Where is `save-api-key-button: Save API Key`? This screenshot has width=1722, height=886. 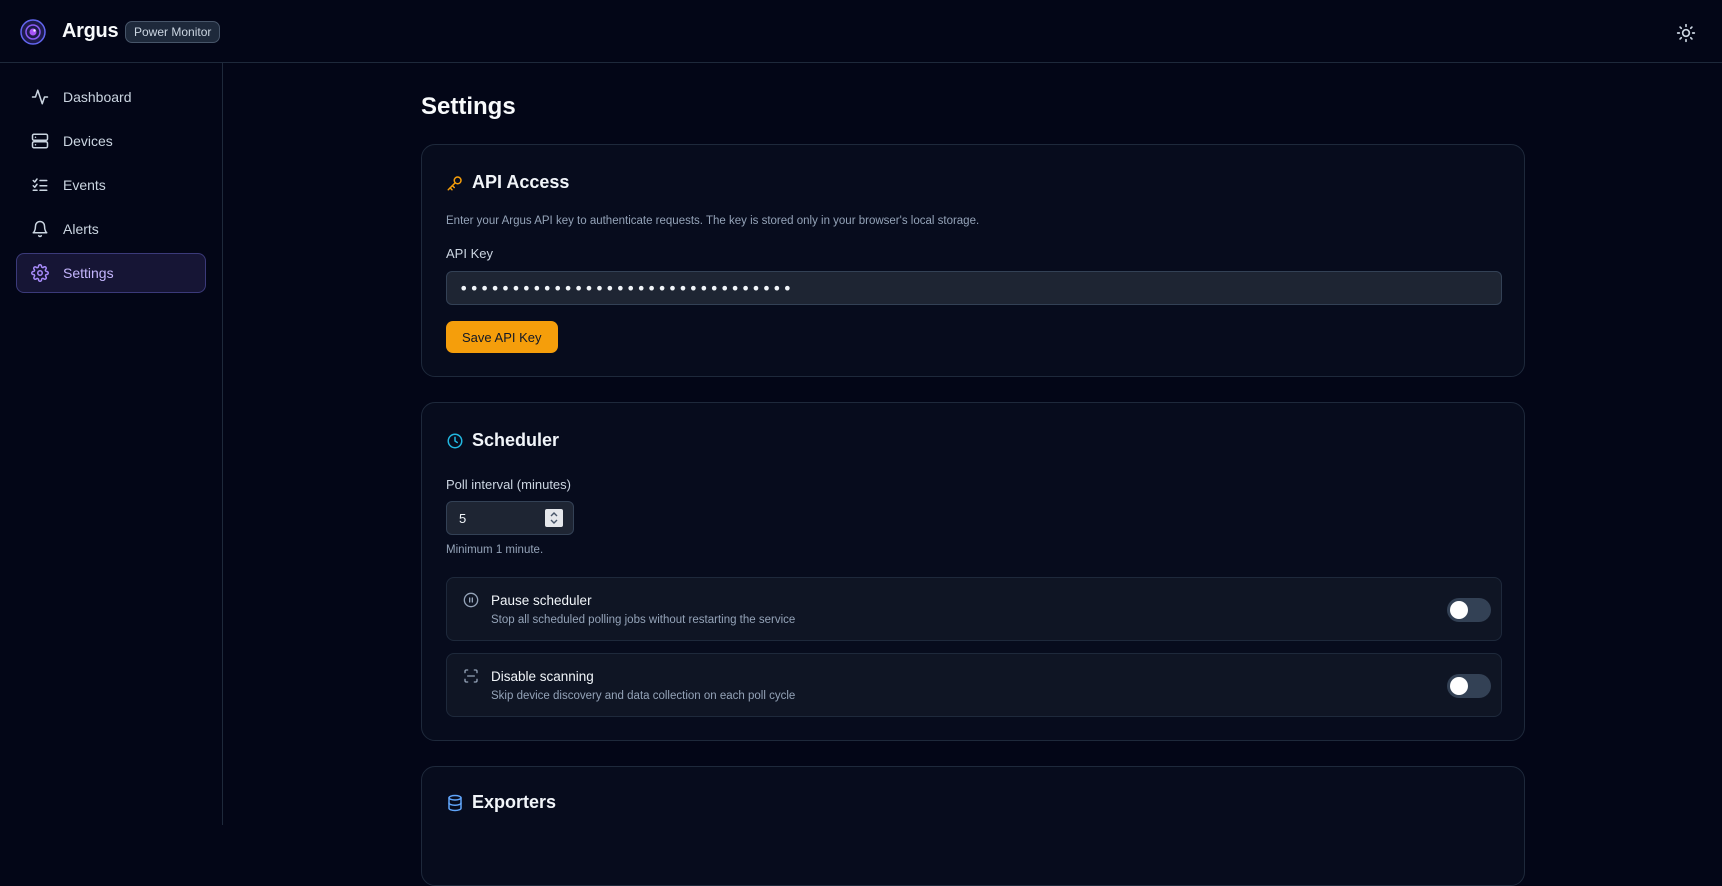
save-api-key-button: Save API Key is located at coordinates (502, 337).